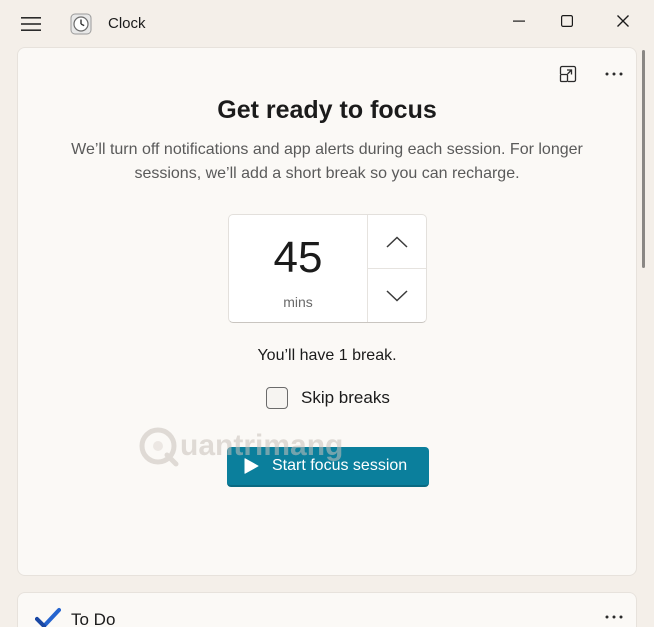  Describe the element at coordinates (81, 24) in the screenshot. I see `clock-app-icon` at that location.